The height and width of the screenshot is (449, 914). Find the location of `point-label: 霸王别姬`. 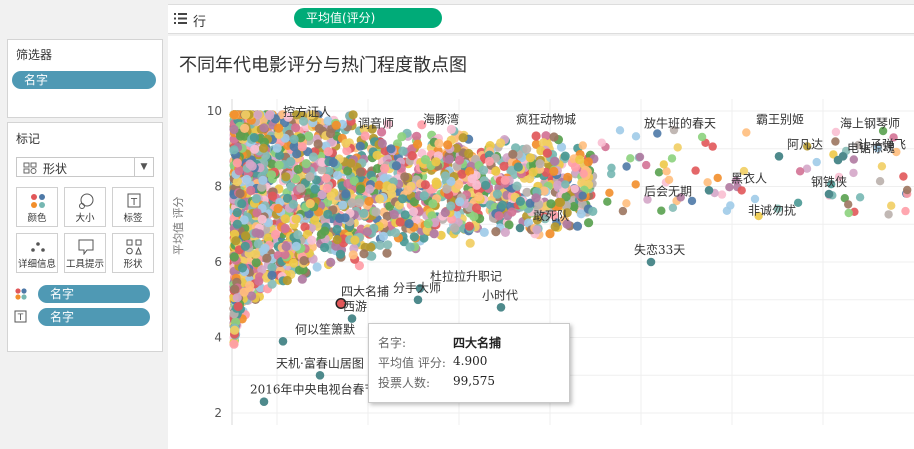

point-label: 霸王别姬 is located at coordinates (780, 120).